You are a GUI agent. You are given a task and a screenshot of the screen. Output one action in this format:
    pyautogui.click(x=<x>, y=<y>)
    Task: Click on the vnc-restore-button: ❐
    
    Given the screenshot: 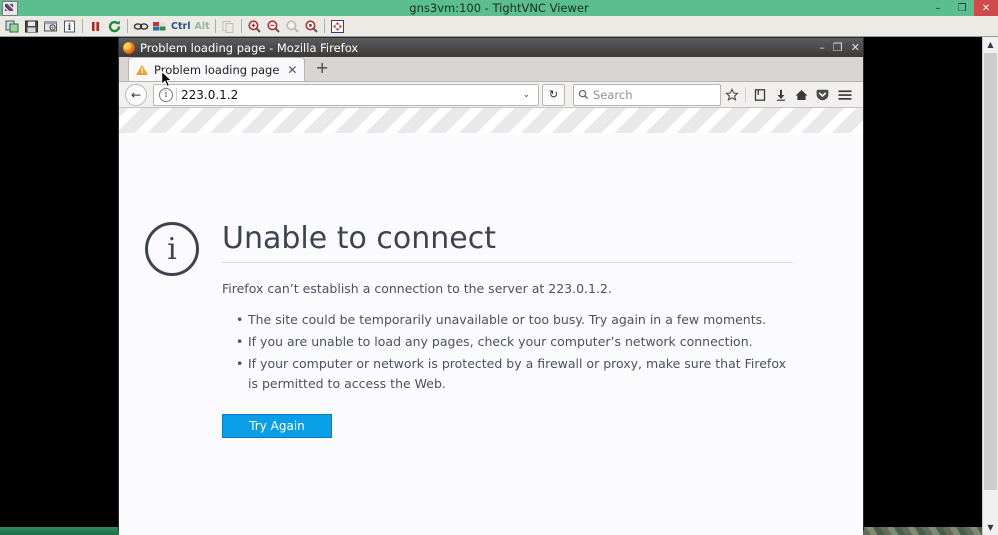 What is the action you would take?
    pyautogui.click(x=962, y=8)
    